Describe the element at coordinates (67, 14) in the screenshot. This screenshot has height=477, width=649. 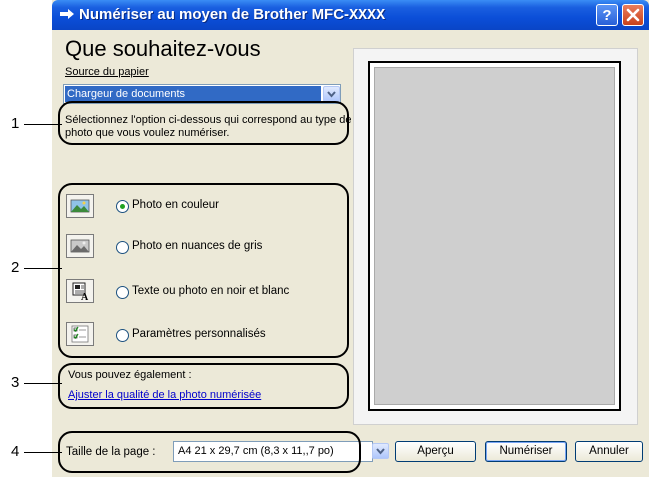
I see `scanner-arrow-icon` at that location.